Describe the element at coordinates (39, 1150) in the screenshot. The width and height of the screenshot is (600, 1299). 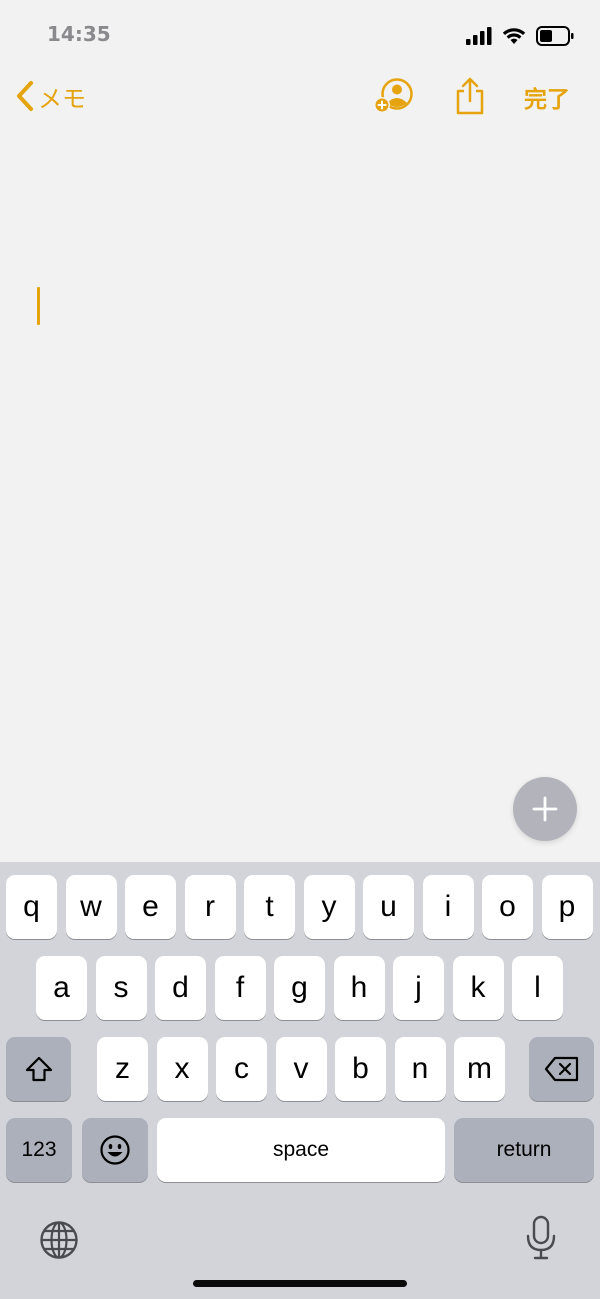
I see `numbers-key: 123` at that location.